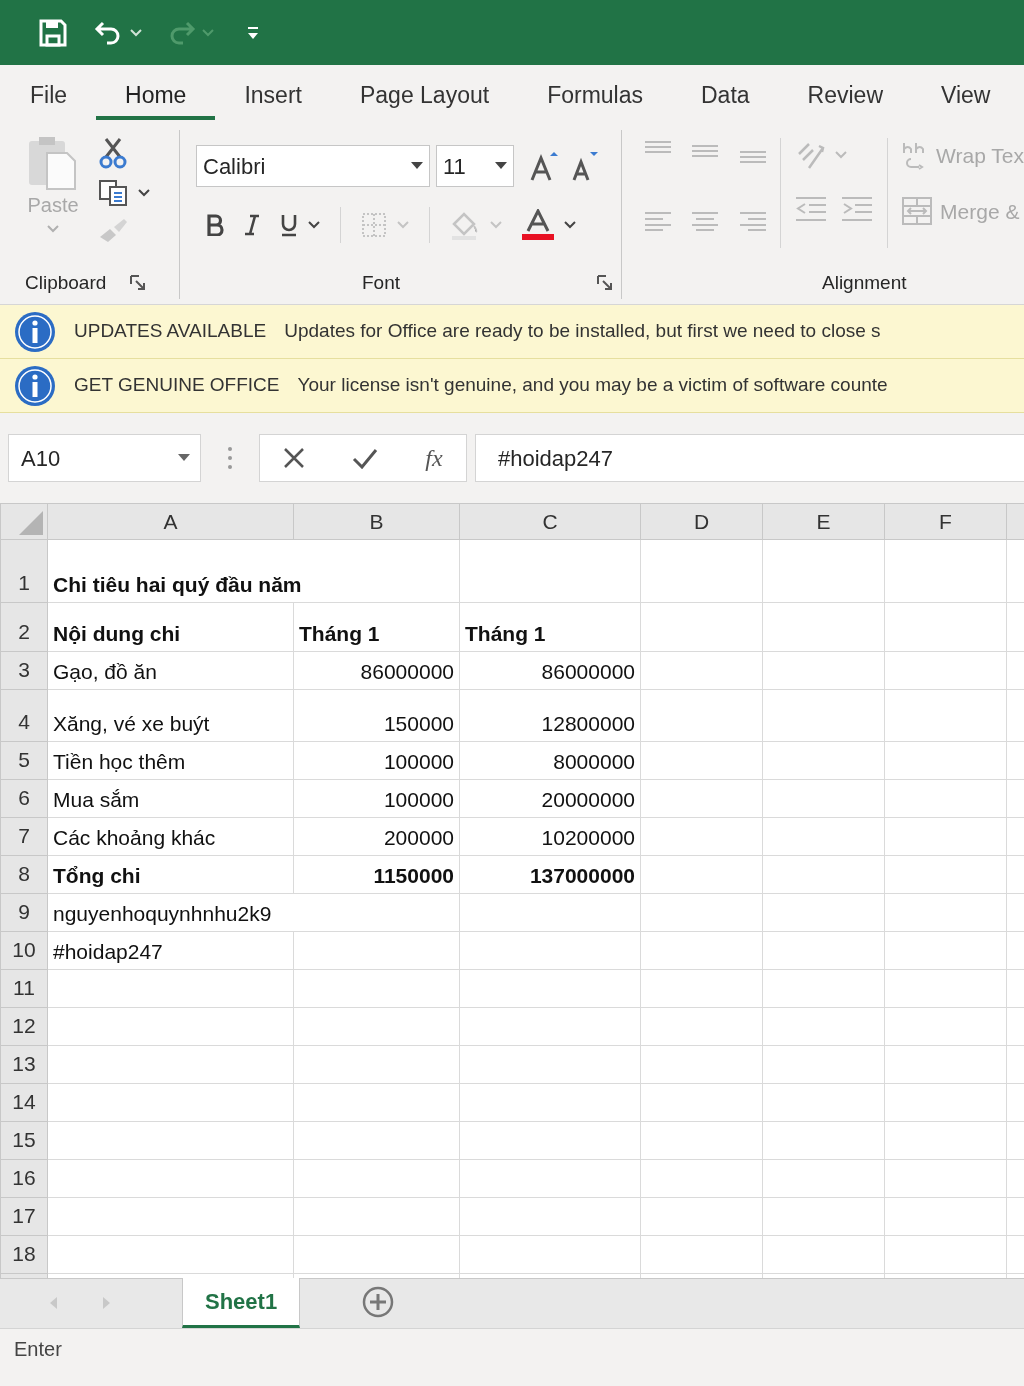  Describe the element at coordinates (418, 724) in the screenshot. I see `table-cell-text: 150000` at that location.